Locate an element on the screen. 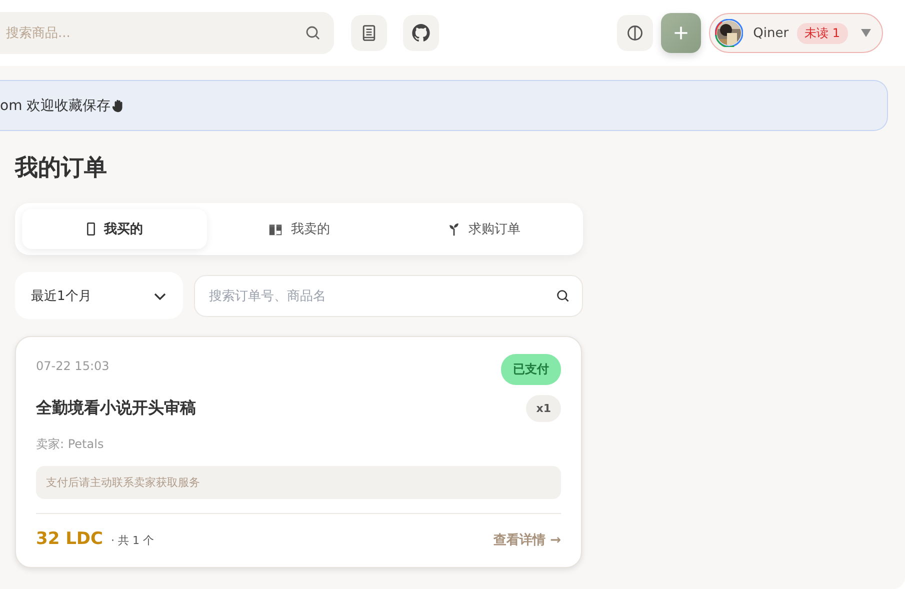  page-title: 我的订单 is located at coordinates (61, 168).